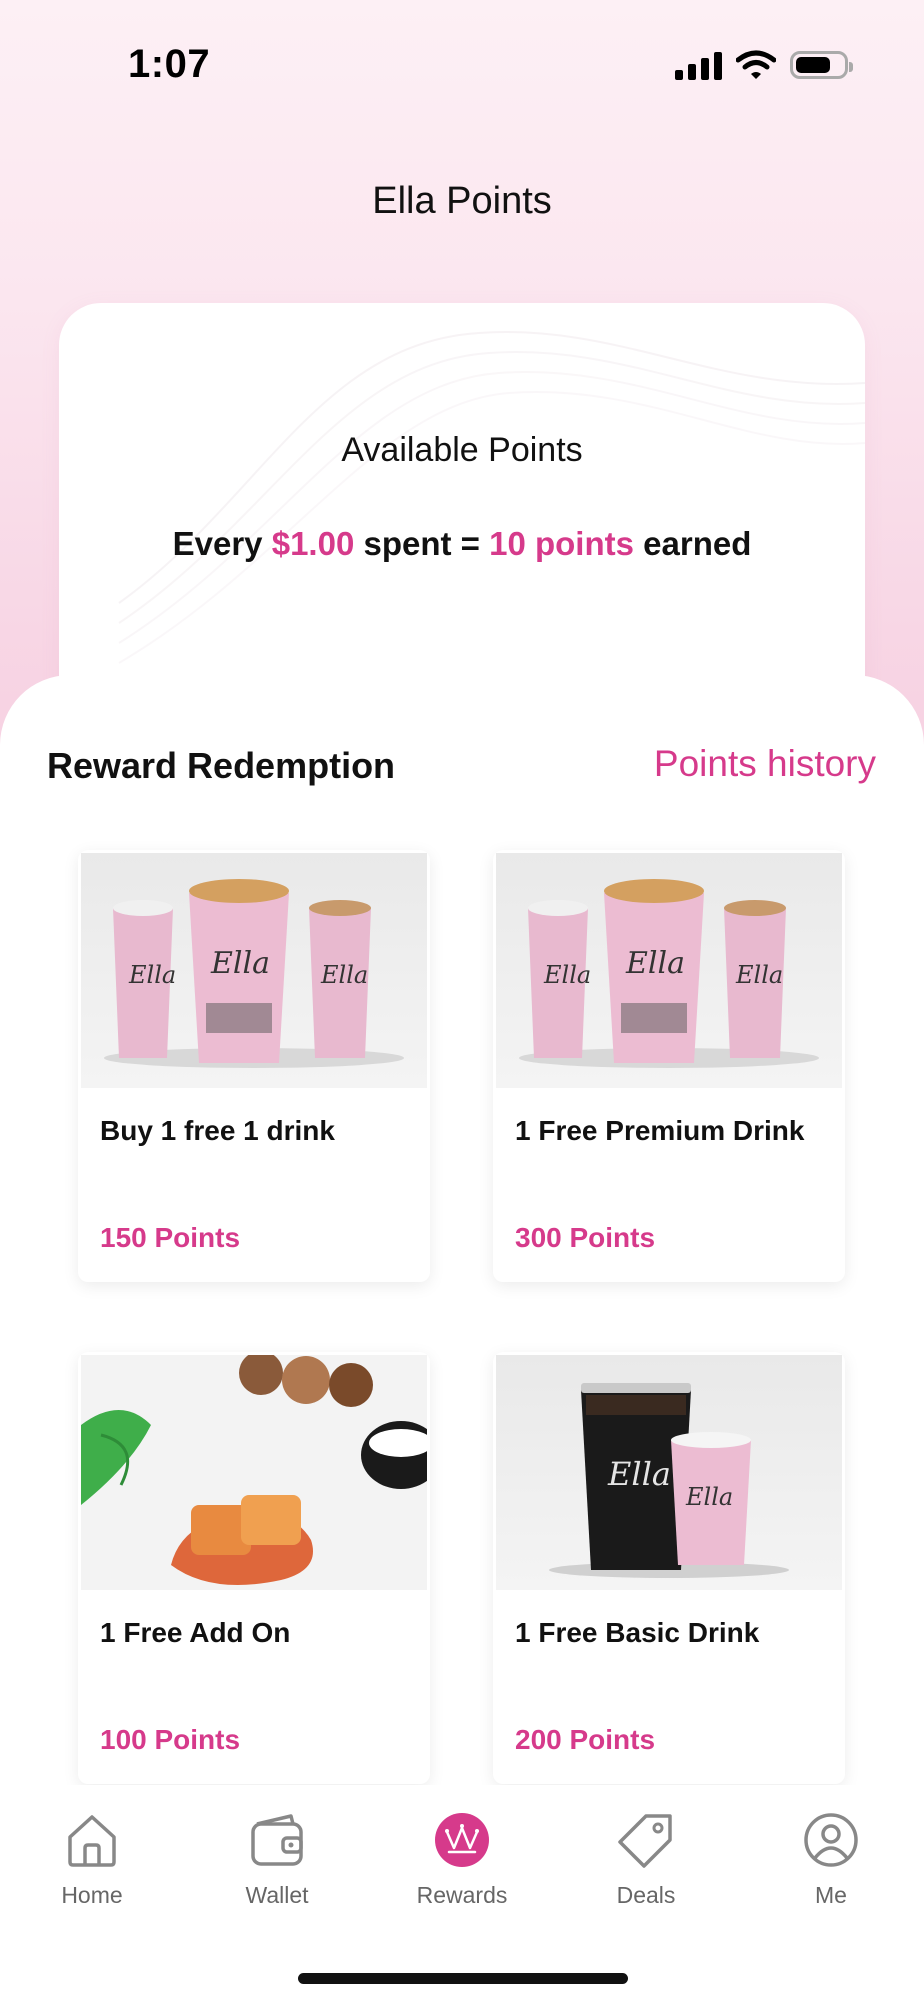 This screenshot has width=924, height=2000. What do you see at coordinates (585, 1237) in the screenshot?
I see `reward-points: 300 Points` at bounding box center [585, 1237].